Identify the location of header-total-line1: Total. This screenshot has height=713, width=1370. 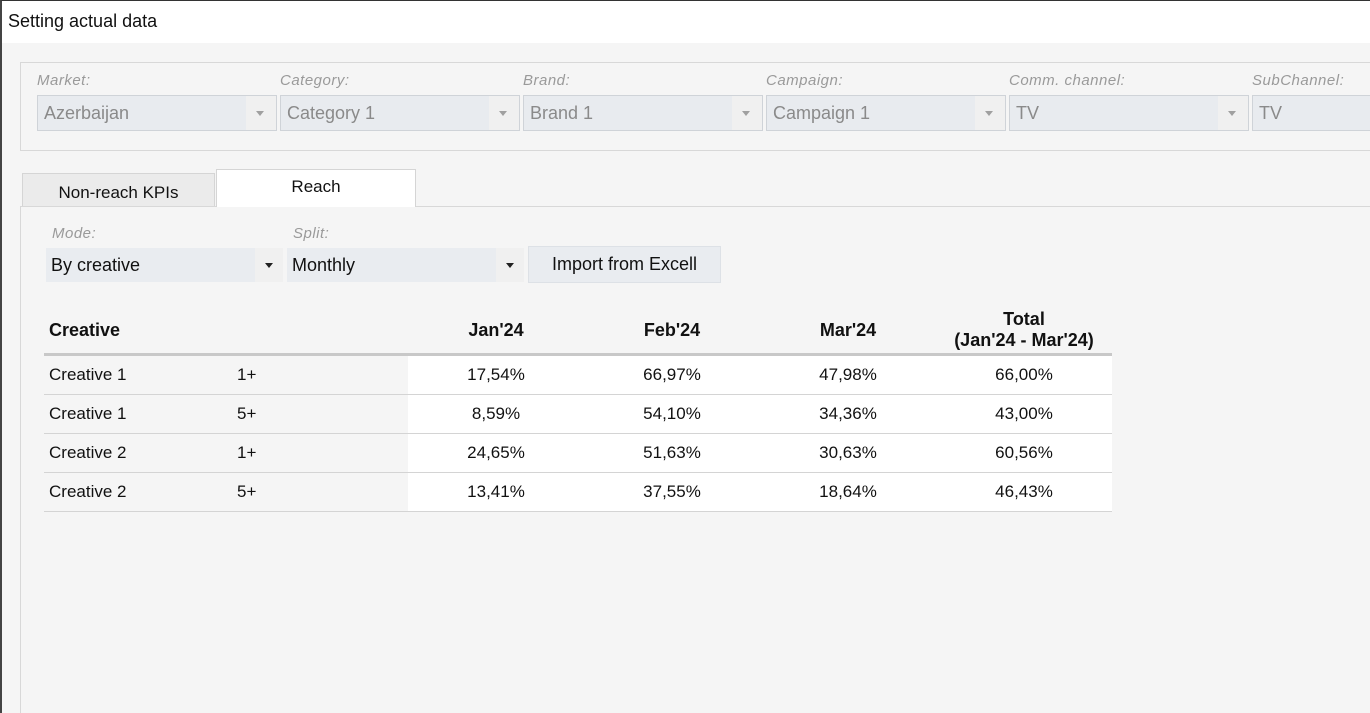
(1024, 319).